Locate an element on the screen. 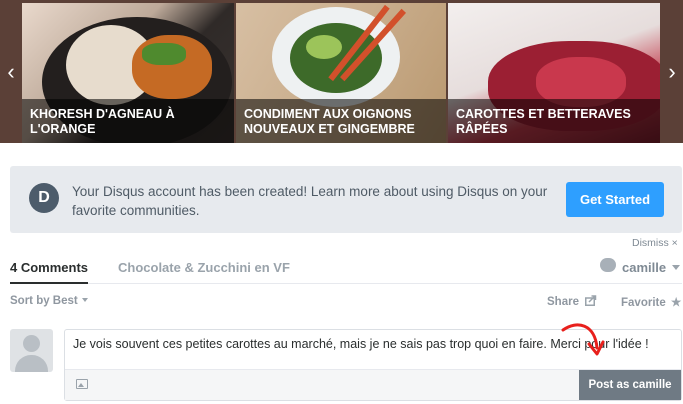  chevron-left-icon: ‹ is located at coordinates (11, 72).